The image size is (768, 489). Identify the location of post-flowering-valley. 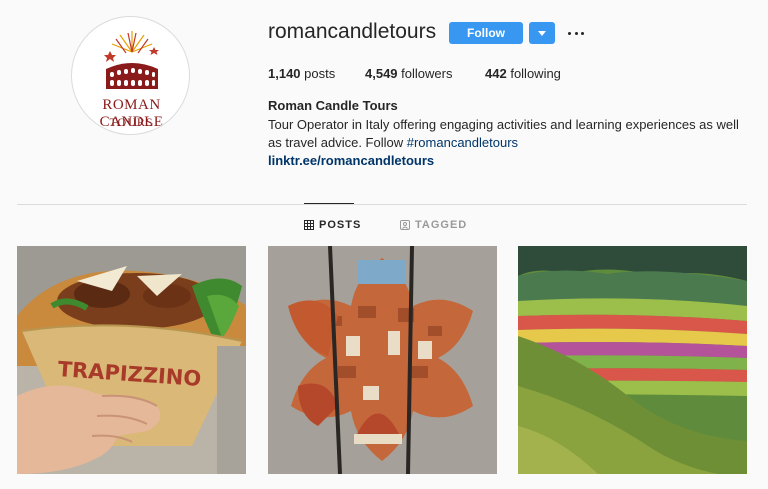
(632, 360).